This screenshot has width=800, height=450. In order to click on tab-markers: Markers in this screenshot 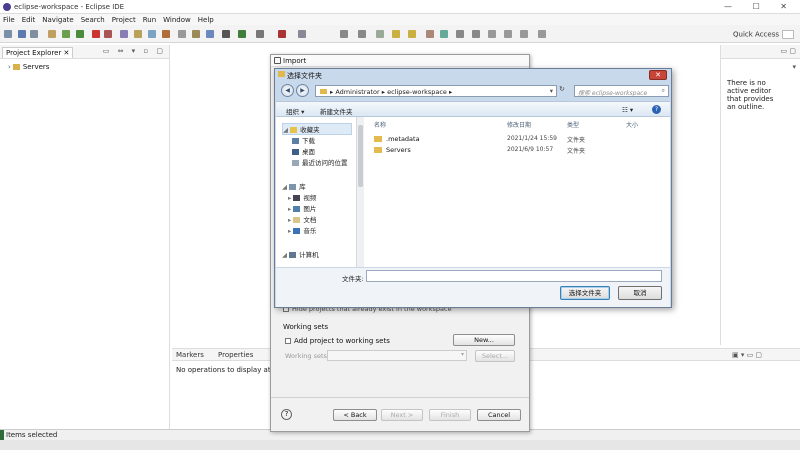, I will do `click(190, 355)`.